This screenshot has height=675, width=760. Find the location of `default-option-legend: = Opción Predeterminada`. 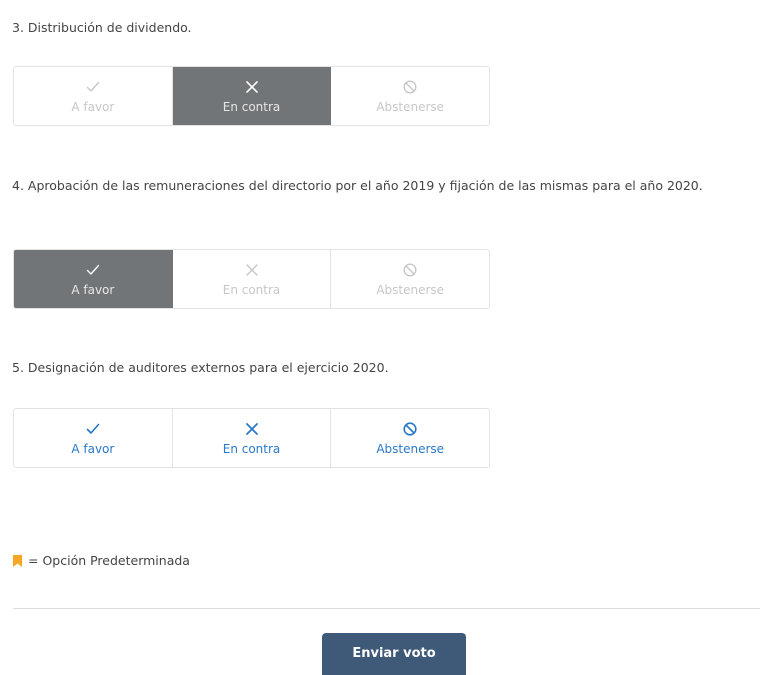

default-option-legend: = Opción Predeterminada is located at coordinates (101, 560).